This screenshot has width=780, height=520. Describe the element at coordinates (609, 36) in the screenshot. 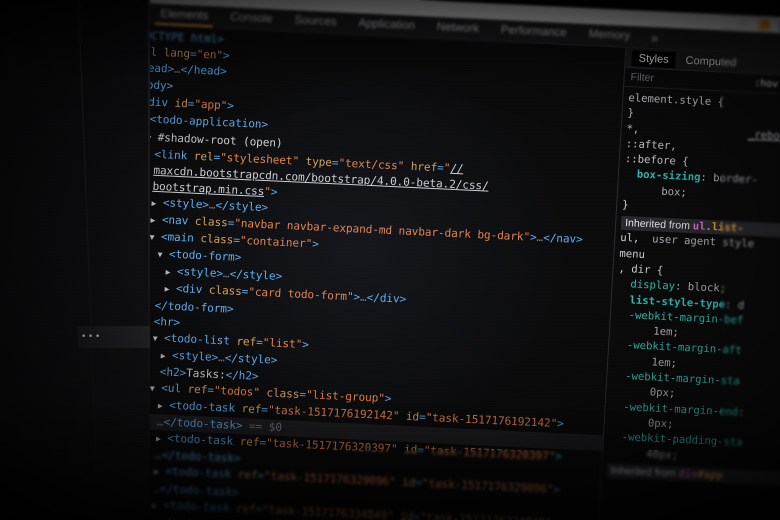

I see `devtools-tab-memory: Memory` at that location.